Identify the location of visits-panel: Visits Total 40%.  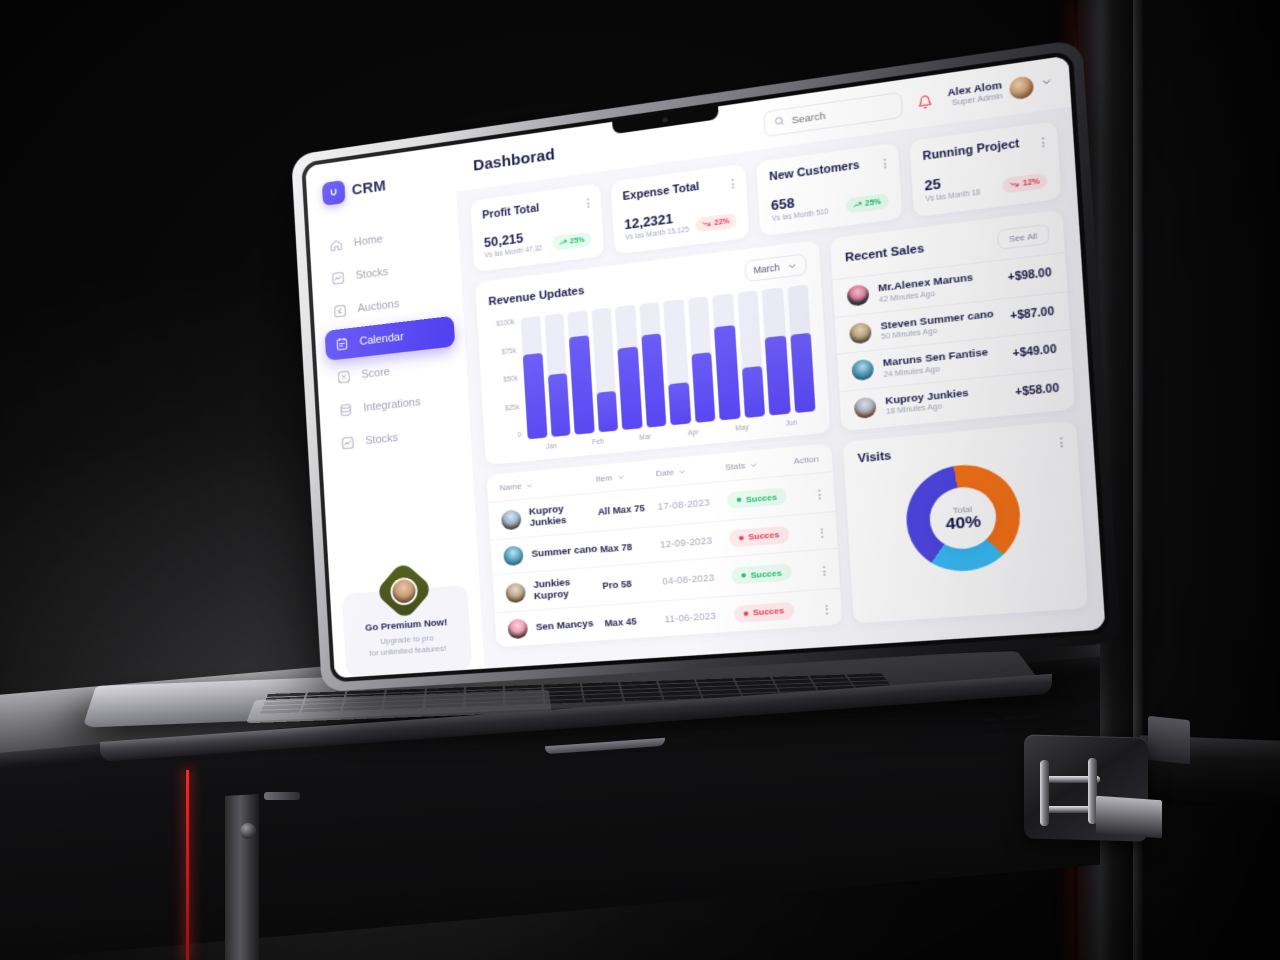
(965, 522).